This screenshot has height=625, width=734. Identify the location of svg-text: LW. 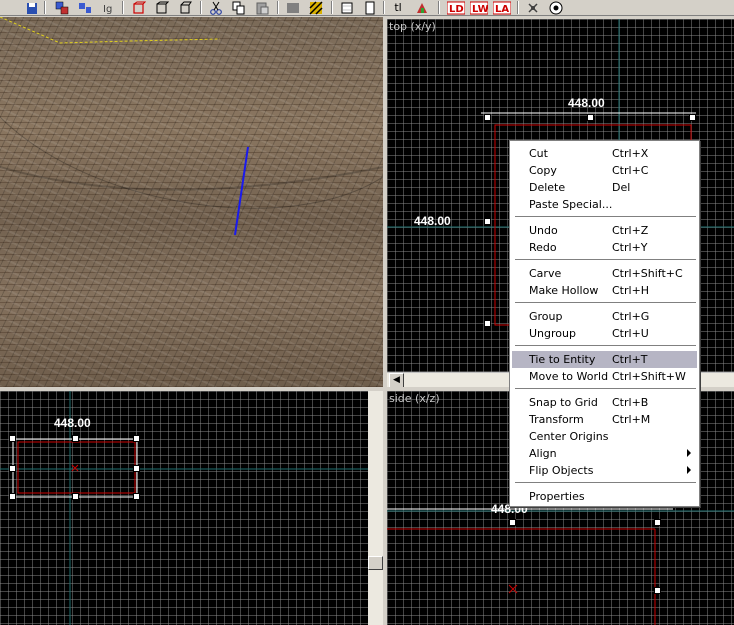
(480, 9).